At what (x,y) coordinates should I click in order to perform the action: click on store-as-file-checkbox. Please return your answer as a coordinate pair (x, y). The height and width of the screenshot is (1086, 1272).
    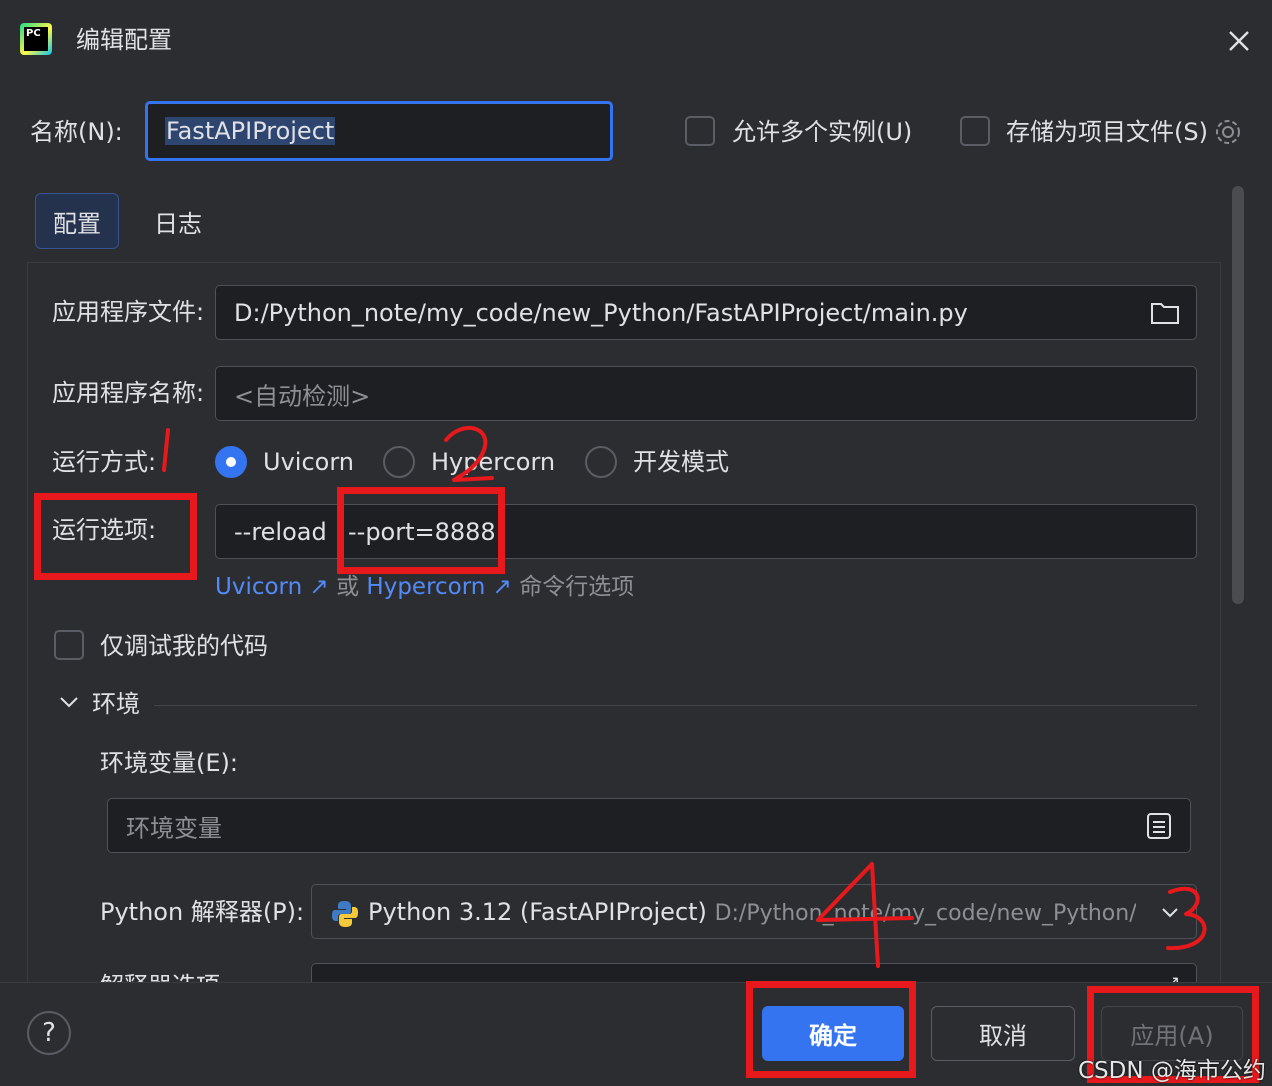
    Looking at the image, I should click on (975, 131).